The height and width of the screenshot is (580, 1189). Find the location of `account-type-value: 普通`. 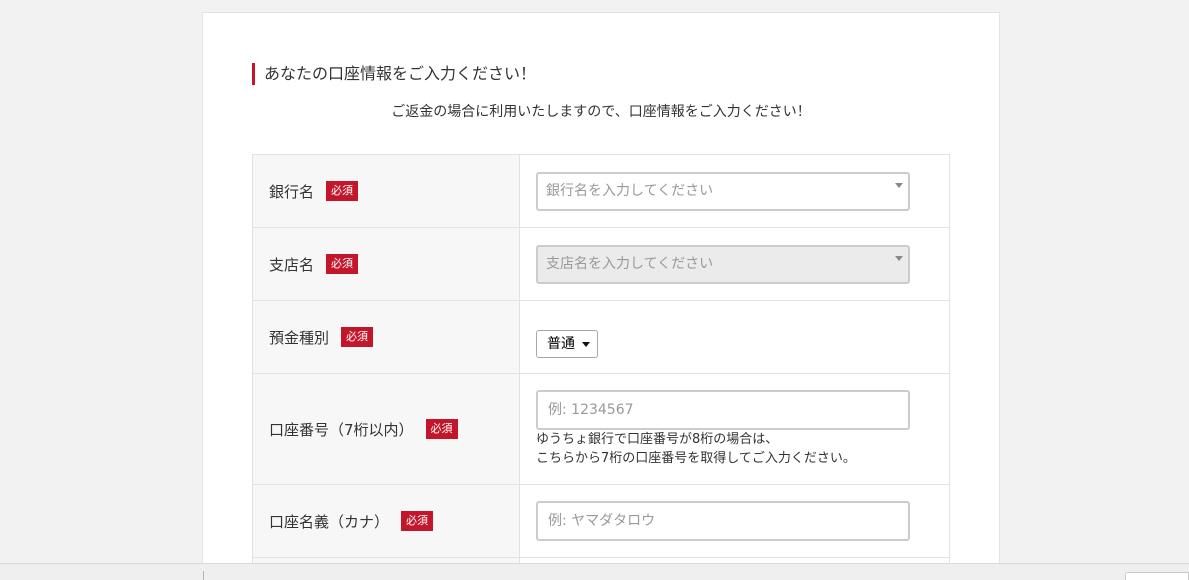

account-type-value: 普通 is located at coordinates (561, 343).